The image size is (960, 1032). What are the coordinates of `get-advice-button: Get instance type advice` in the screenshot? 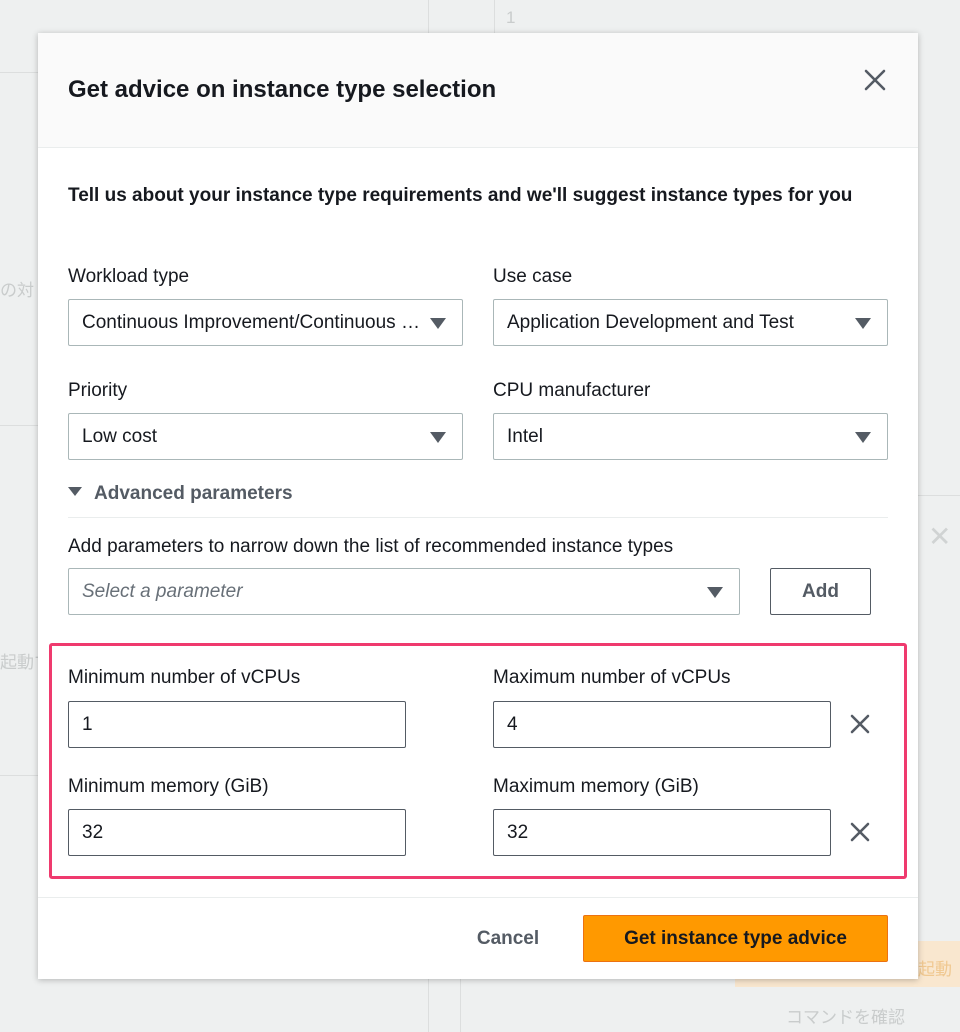 It's located at (735, 938).